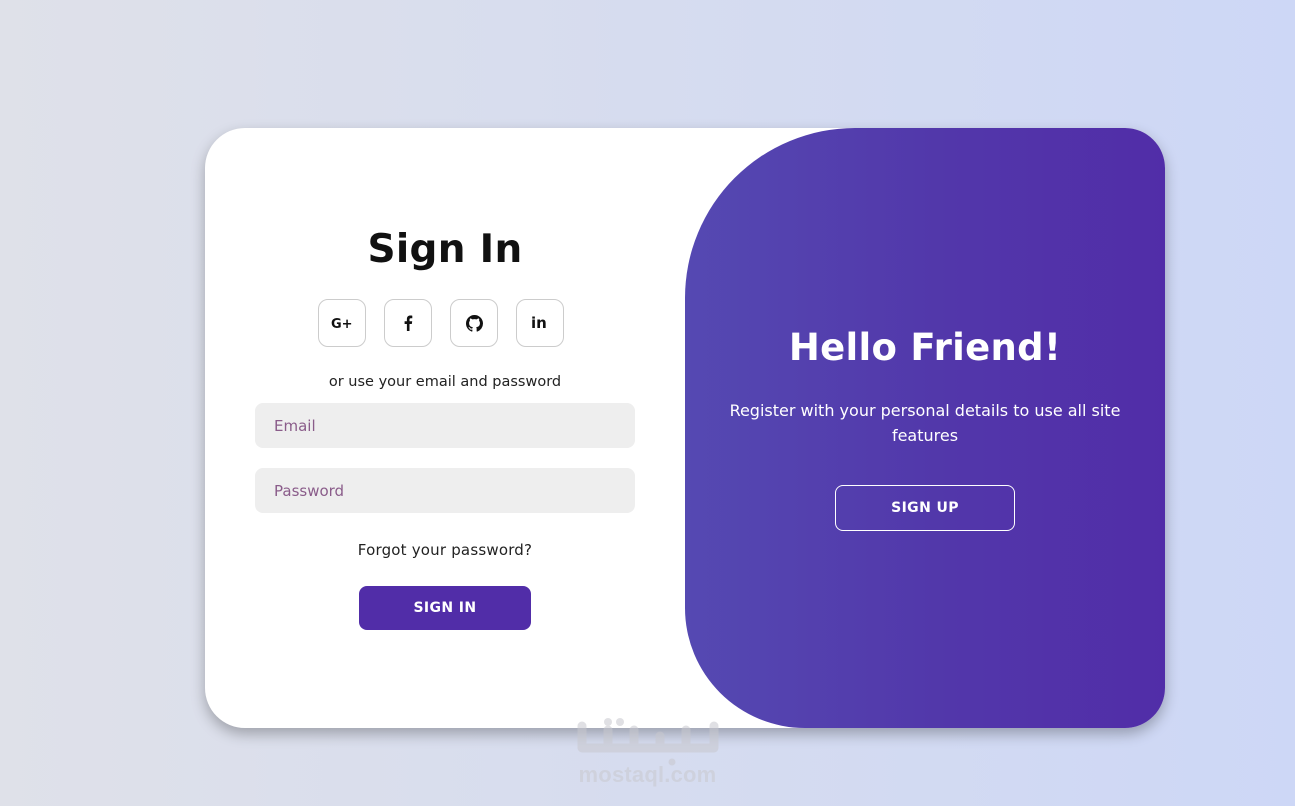  I want to click on watermark-text: mostaql.com, so click(647, 774).